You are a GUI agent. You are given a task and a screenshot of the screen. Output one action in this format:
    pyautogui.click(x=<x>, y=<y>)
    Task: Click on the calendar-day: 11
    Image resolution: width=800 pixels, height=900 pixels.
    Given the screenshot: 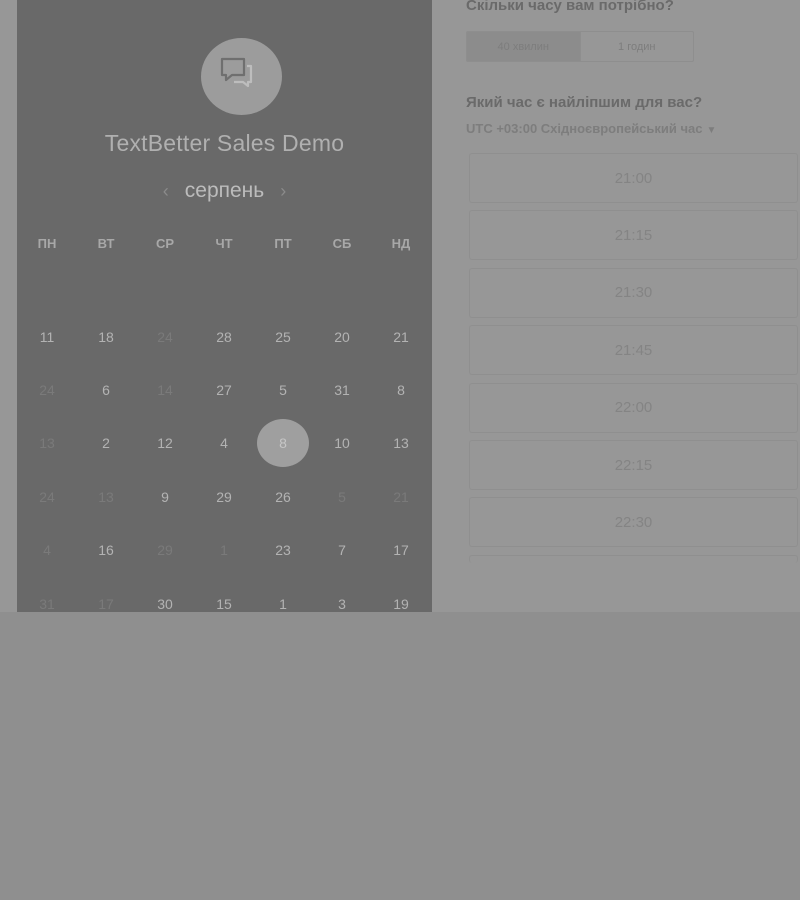 What is the action you would take?
    pyautogui.click(x=47, y=337)
    